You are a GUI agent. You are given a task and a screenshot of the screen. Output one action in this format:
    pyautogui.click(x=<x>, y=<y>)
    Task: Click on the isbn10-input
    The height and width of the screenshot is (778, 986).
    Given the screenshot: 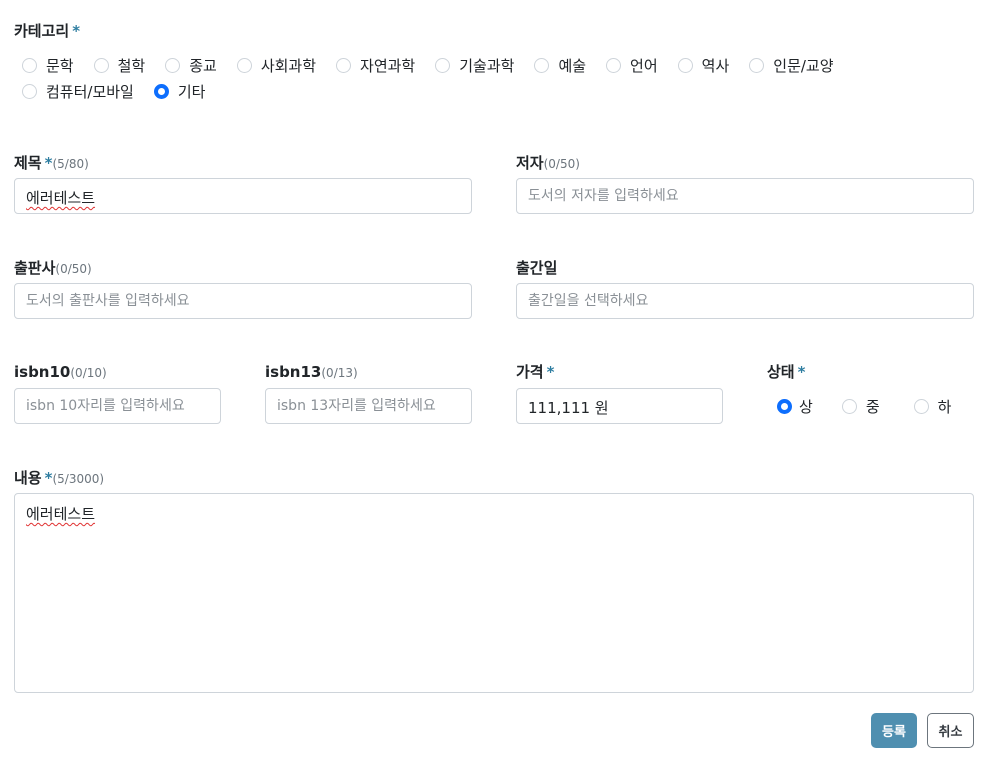 What is the action you would take?
    pyautogui.click(x=117, y=406)
    